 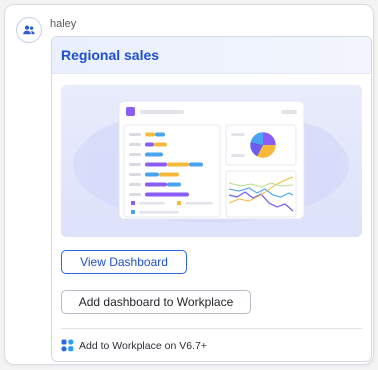 I want to click on card-header: Regional sales, so click(x=211, y=55).